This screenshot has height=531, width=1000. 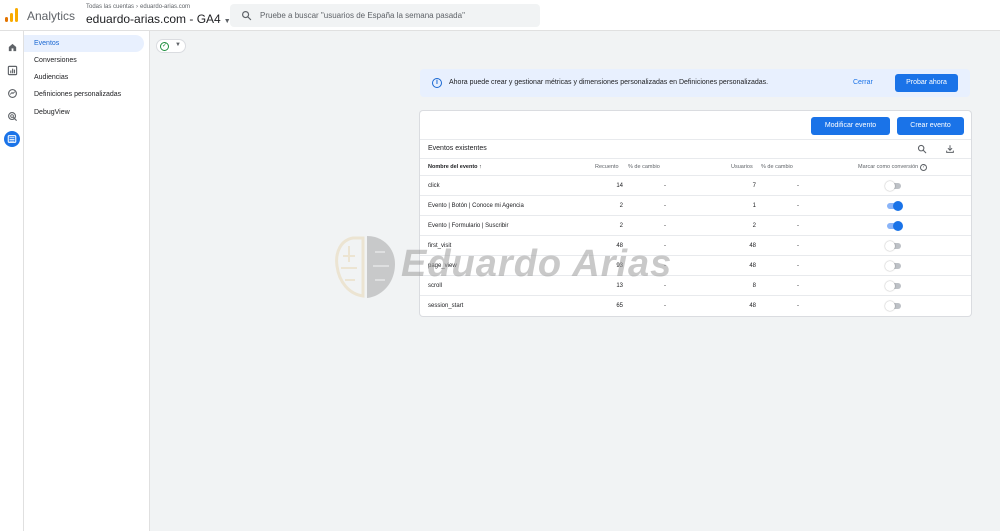 I want to click on event-count: 13, so click(x=619, y=286).